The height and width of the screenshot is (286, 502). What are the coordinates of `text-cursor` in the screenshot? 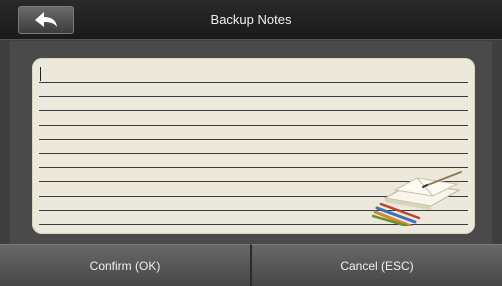 It's located at (40, 74).